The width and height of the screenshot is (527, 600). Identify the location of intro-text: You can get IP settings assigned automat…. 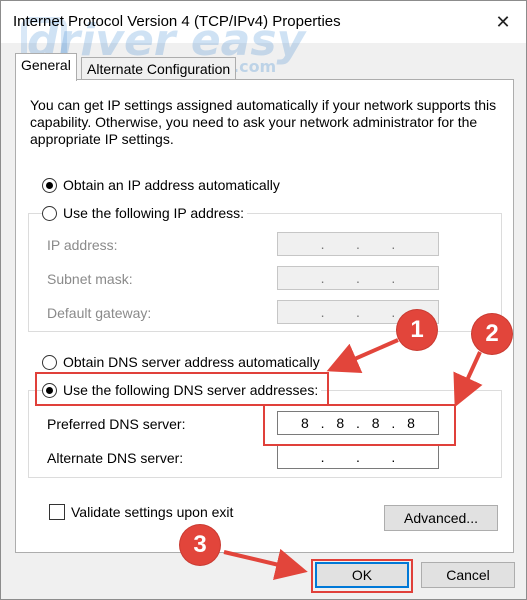
(263, 122).